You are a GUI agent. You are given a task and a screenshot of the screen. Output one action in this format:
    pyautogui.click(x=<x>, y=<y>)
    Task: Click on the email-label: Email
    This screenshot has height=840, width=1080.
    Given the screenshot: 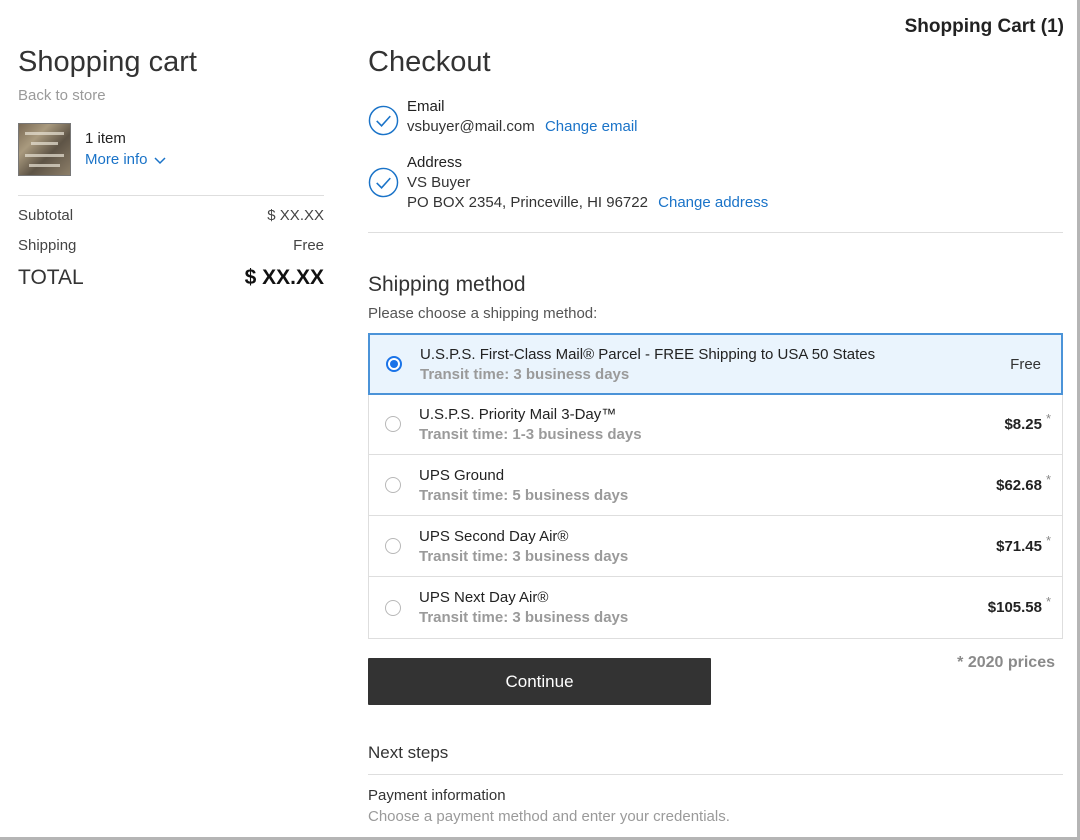 What is the action you would take?
    pyautogui.click(x=426, y=106)
    